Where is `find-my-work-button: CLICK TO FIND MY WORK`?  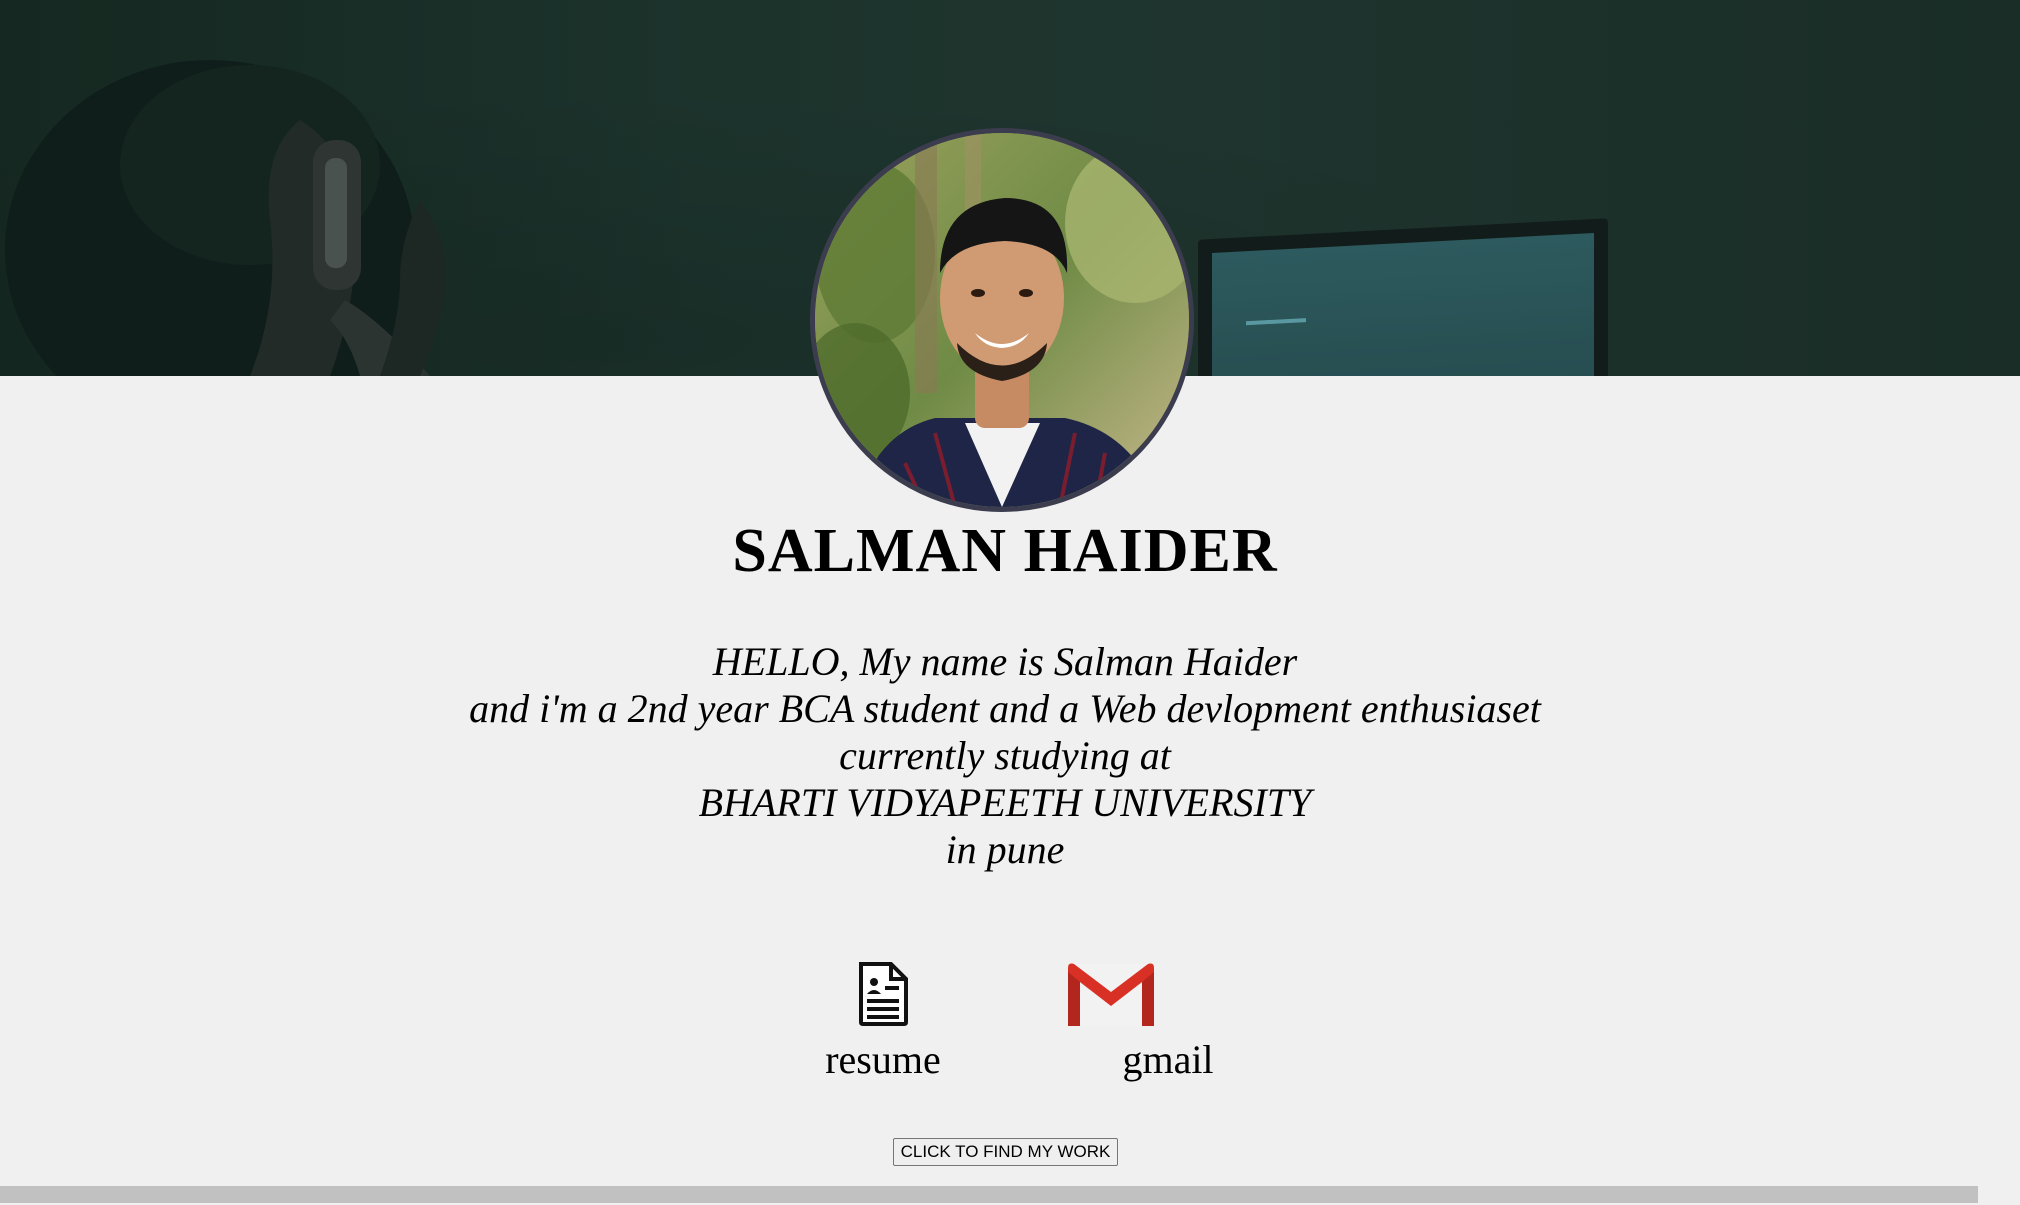
find-my-work-button: CLICK TO FIND MY WORK is located at coordinates (1005, 1152).